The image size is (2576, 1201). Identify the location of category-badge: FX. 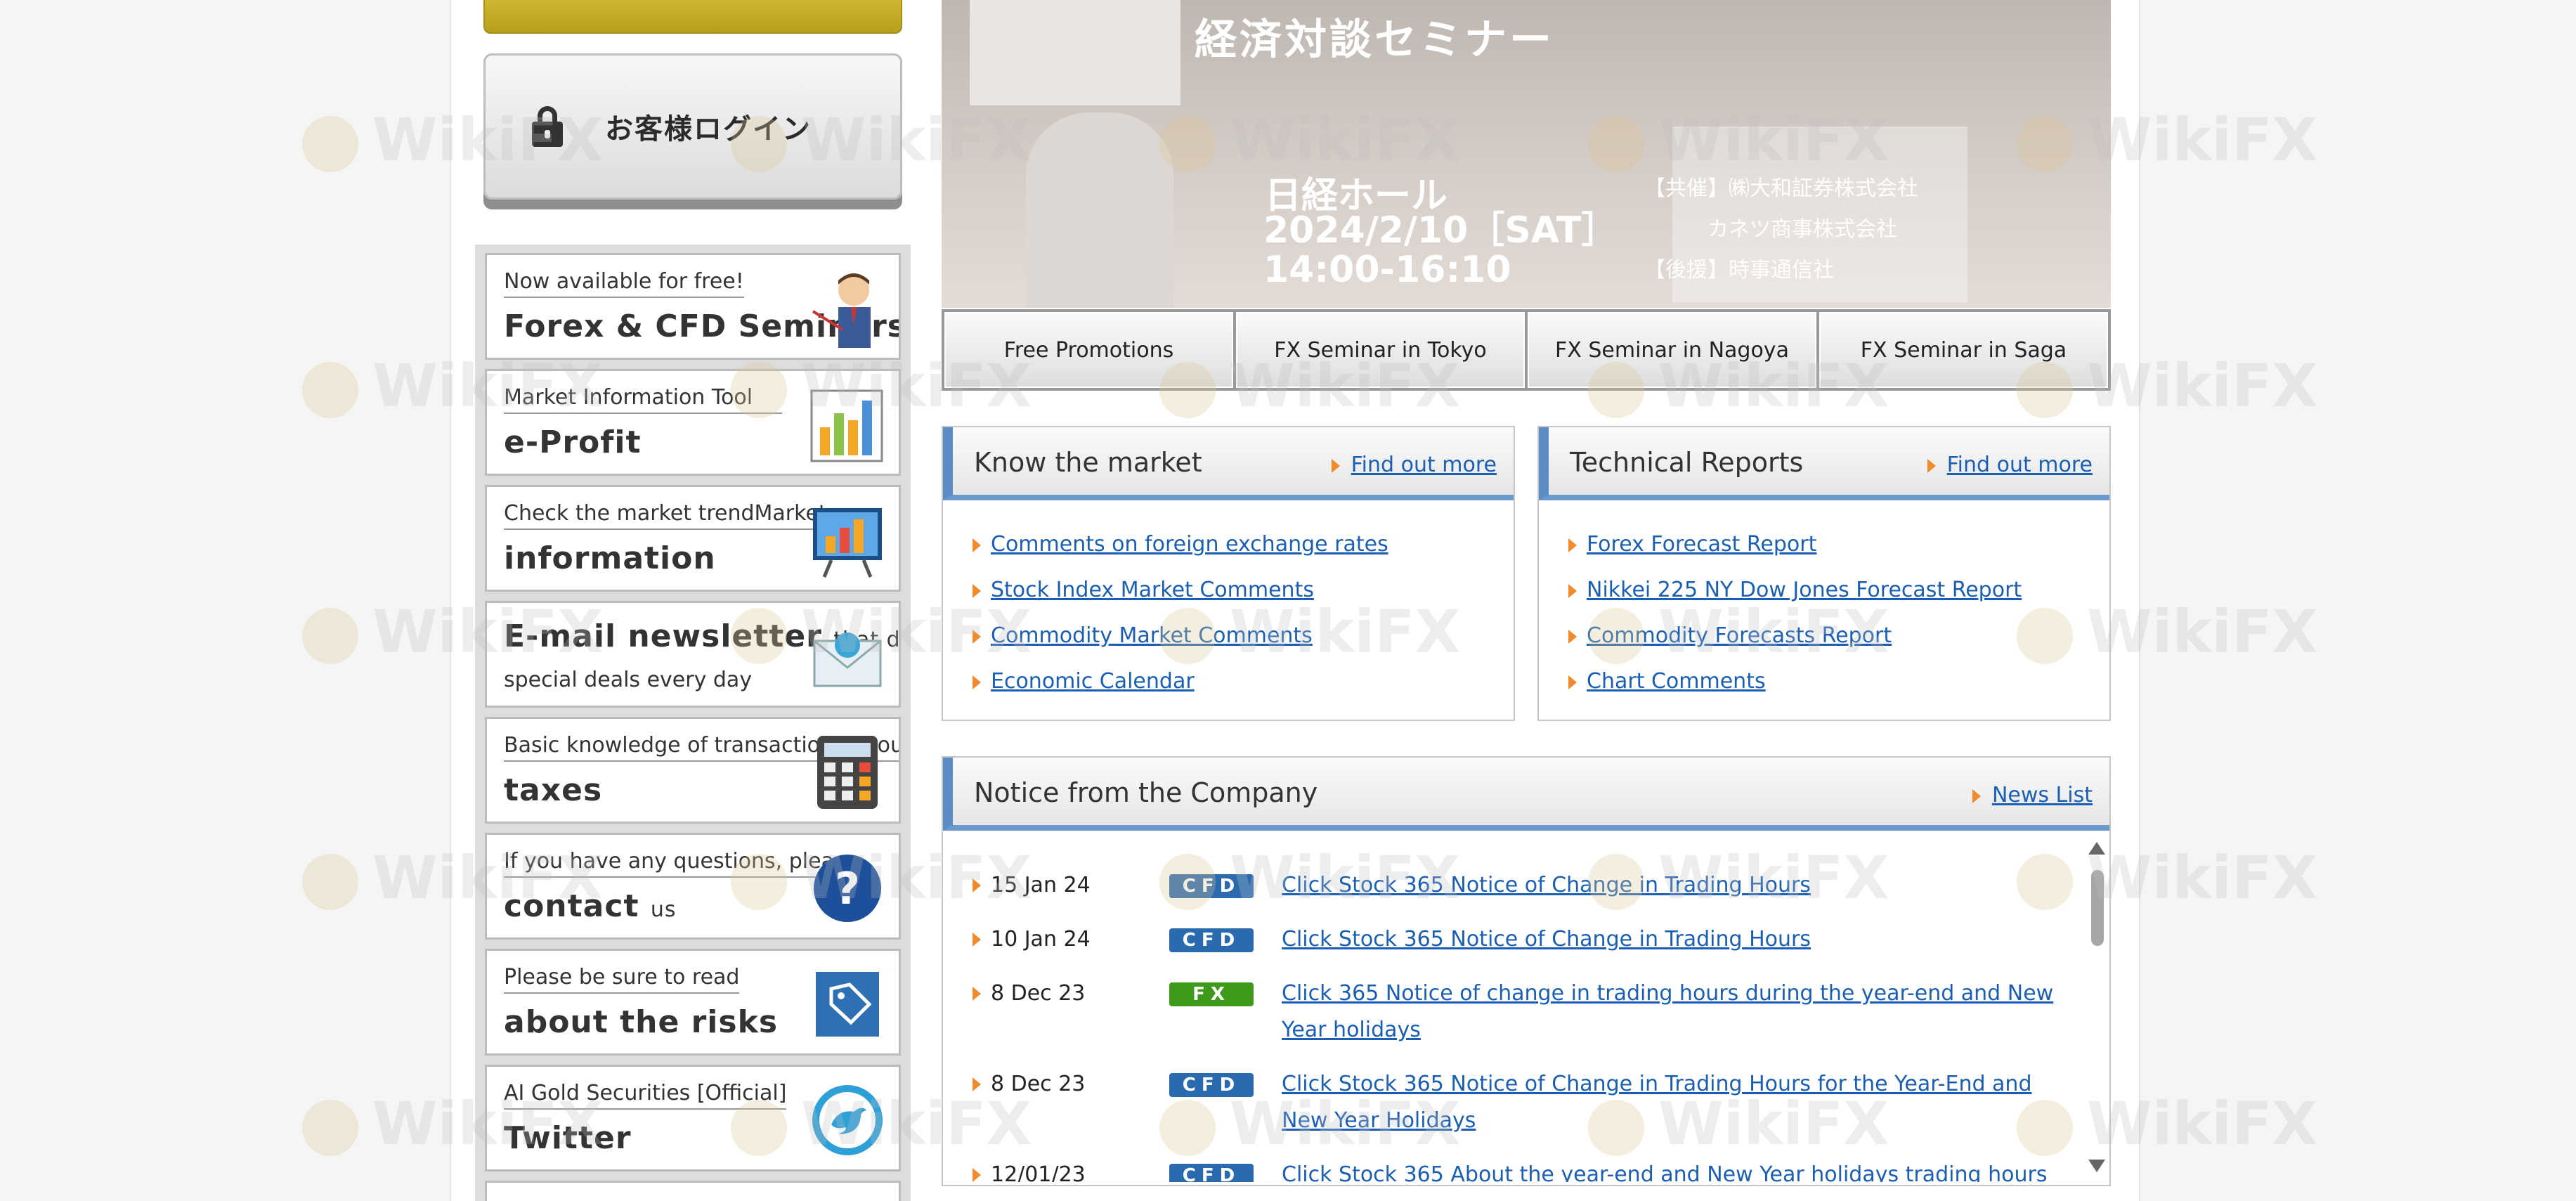
(1211, 994).